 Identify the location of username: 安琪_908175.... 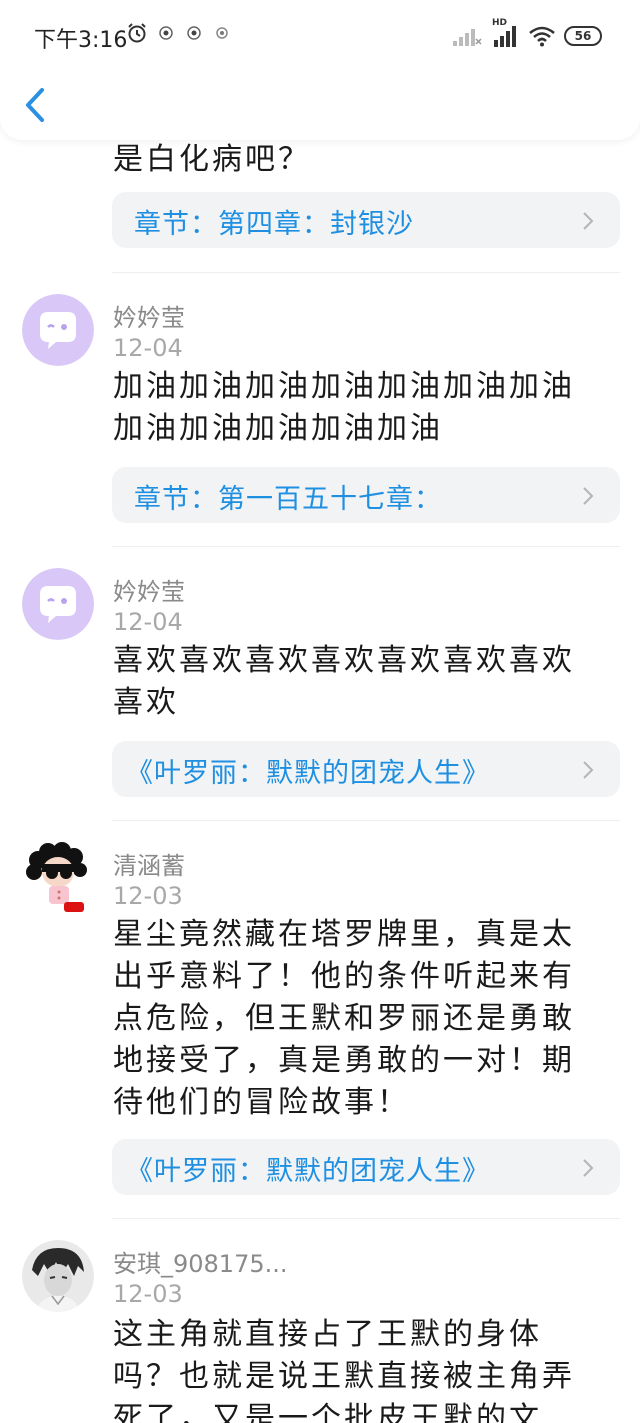
(200, 1261).